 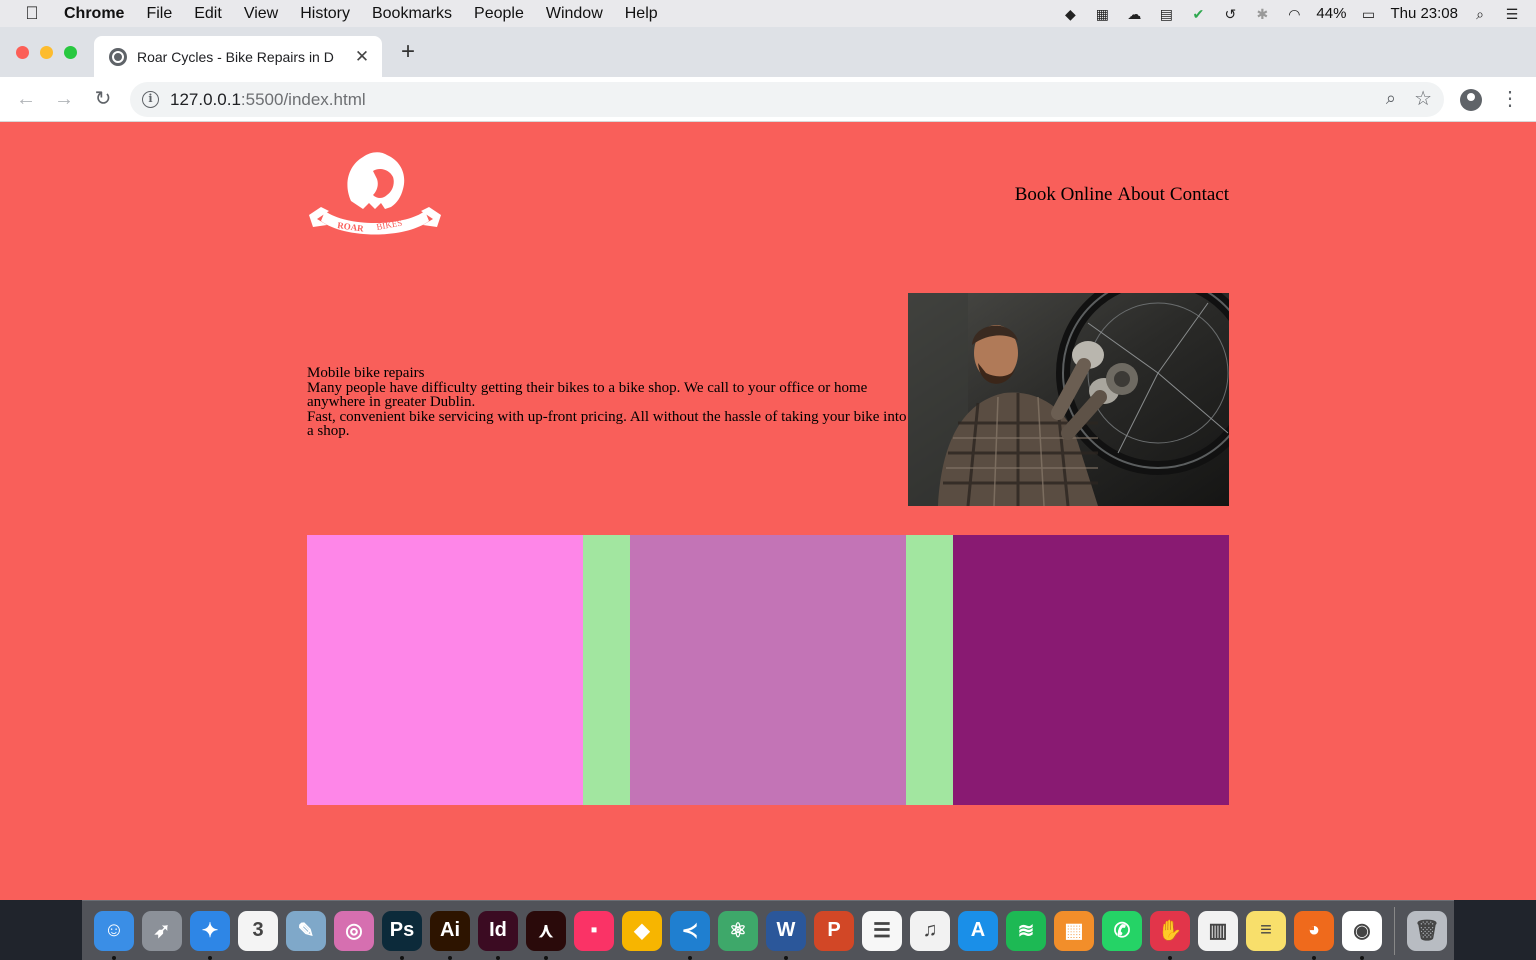 What do you see at coordinates (1427, 930) in the screenshot?
I see `trash-icon: 🗑` at bounding box center [1427, 930].